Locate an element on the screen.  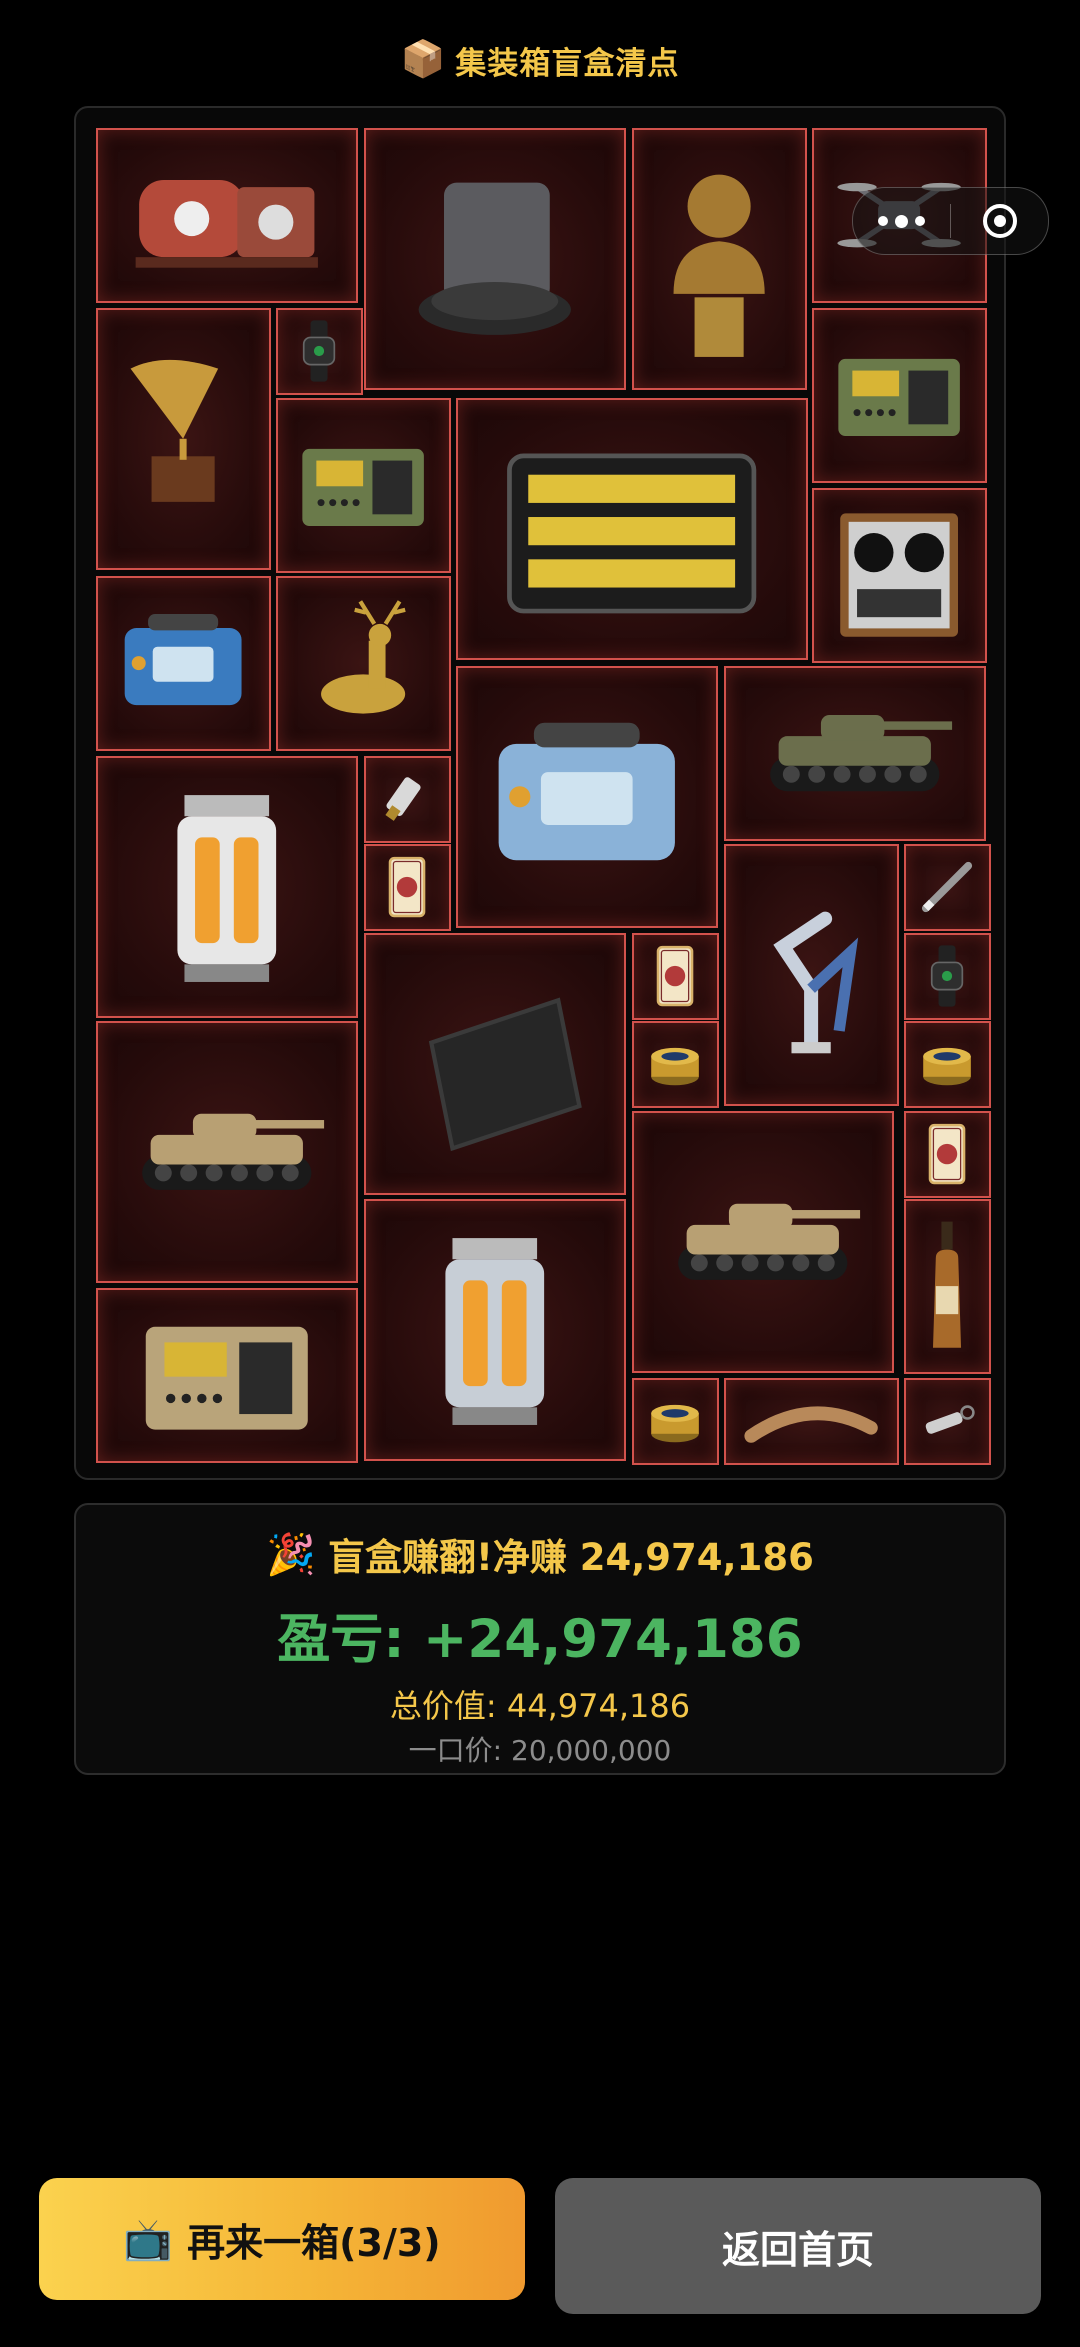
open-again-button: 📺 再来一箱(3/3) is located at coordinates (282, 2239).